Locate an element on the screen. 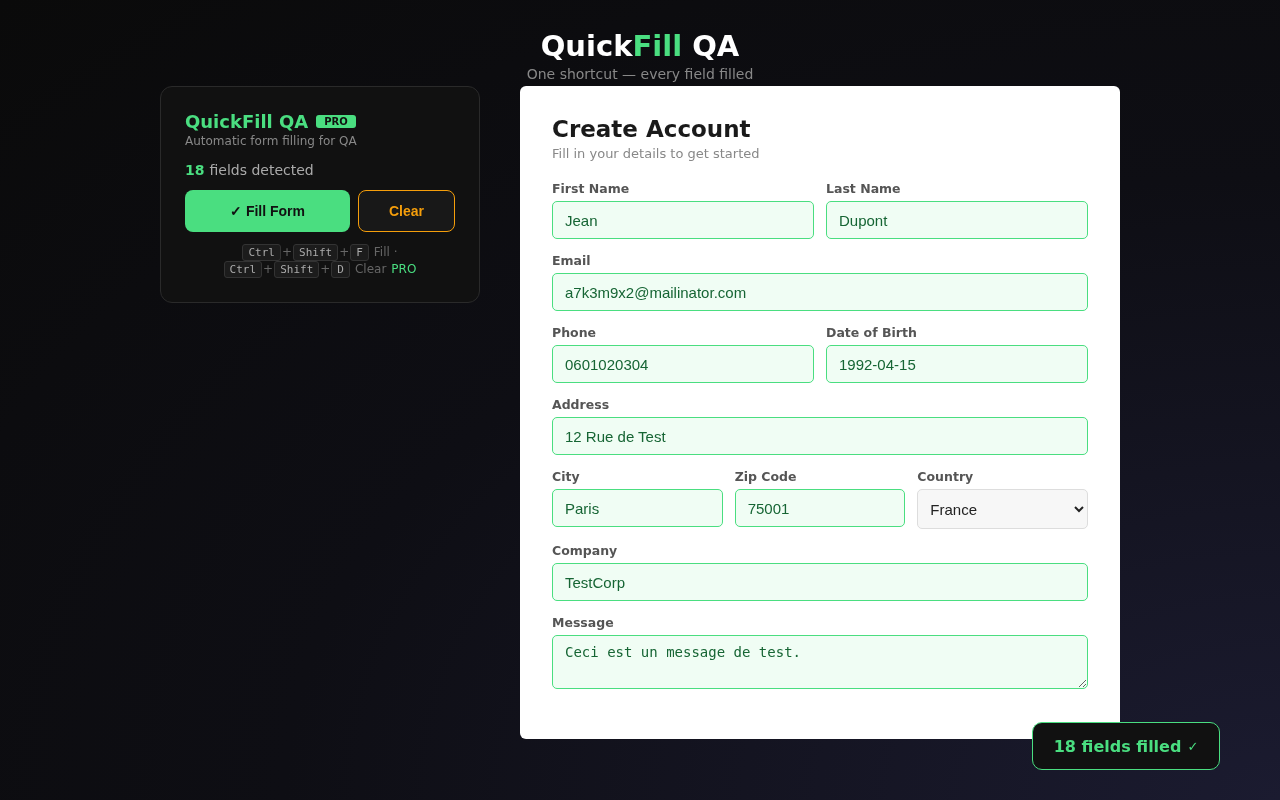 This screenshot has width=1280, height=800. extension-tagline: Automatic form filling for QA is located at coordinates (271, 141).